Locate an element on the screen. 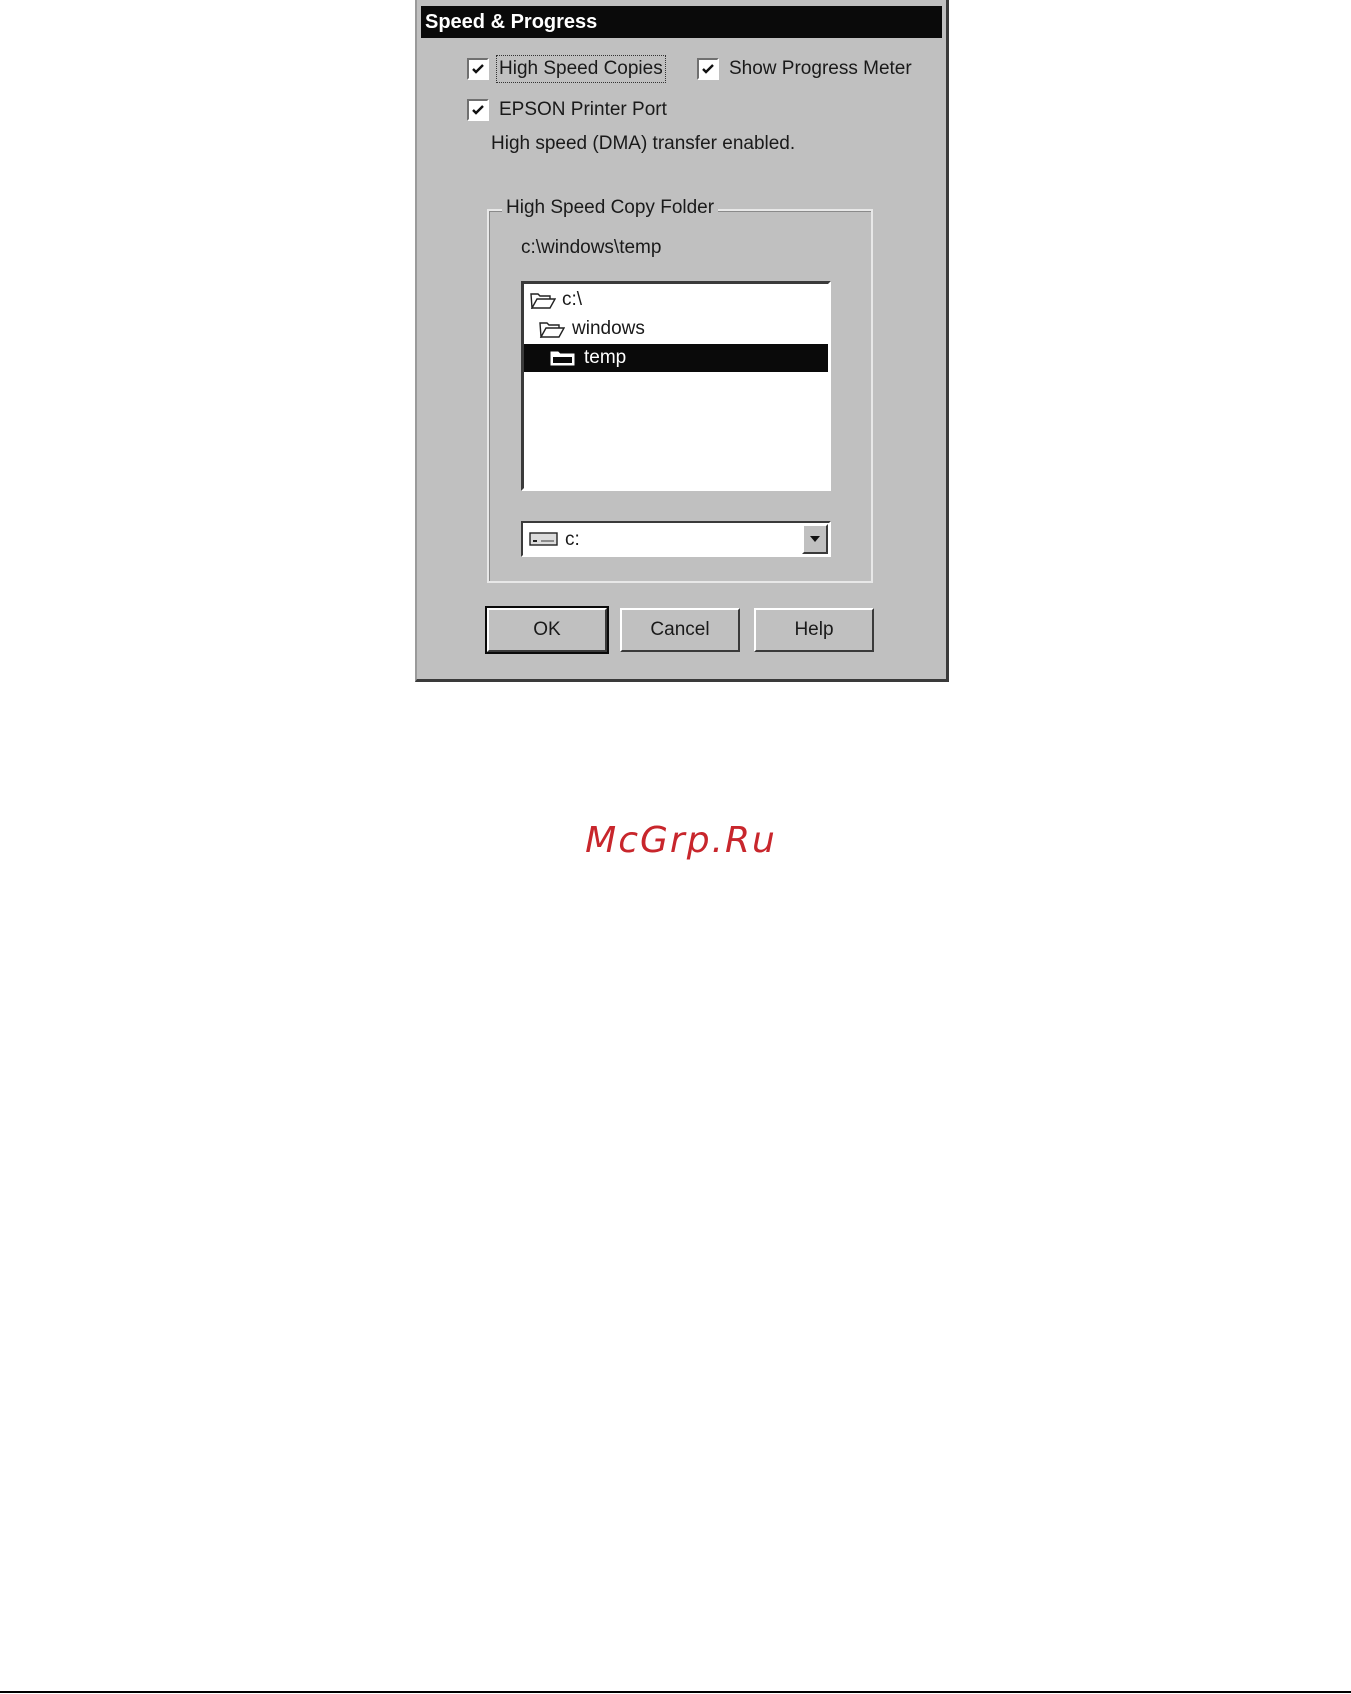 The height and width of the screenshot is (1694, 1351). show-progress-meter-label: Show Progress Meter is located at coordinates (820, 69).